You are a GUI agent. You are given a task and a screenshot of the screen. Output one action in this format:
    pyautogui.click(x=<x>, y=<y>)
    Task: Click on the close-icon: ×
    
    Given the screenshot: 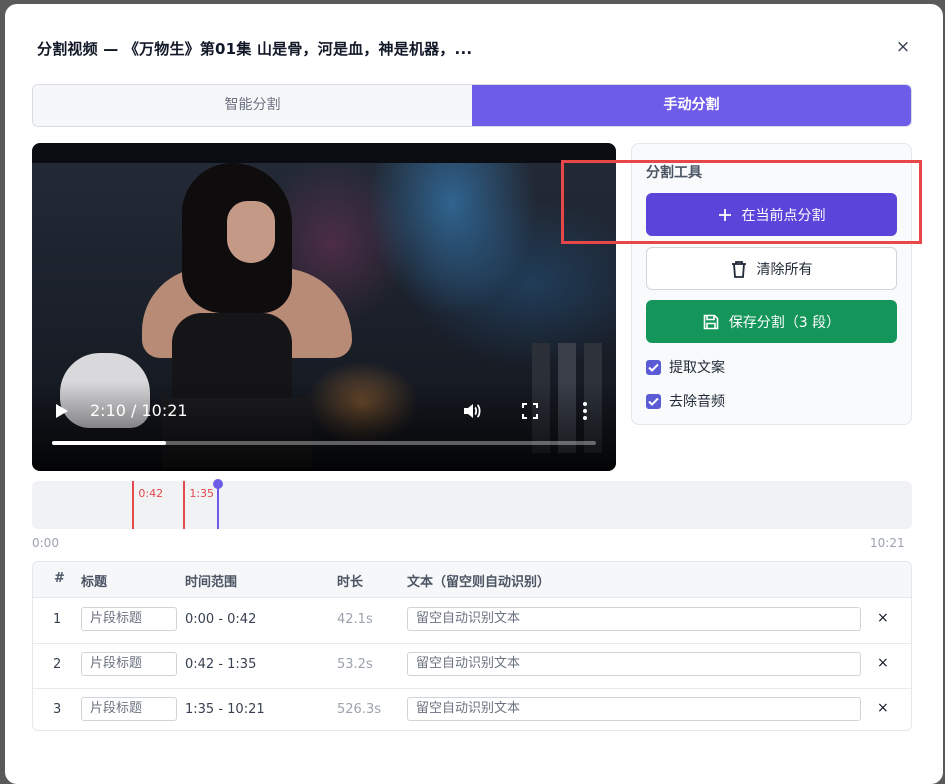 What is the action you would take?
    pyautogui.click(x=903, y=47)
    